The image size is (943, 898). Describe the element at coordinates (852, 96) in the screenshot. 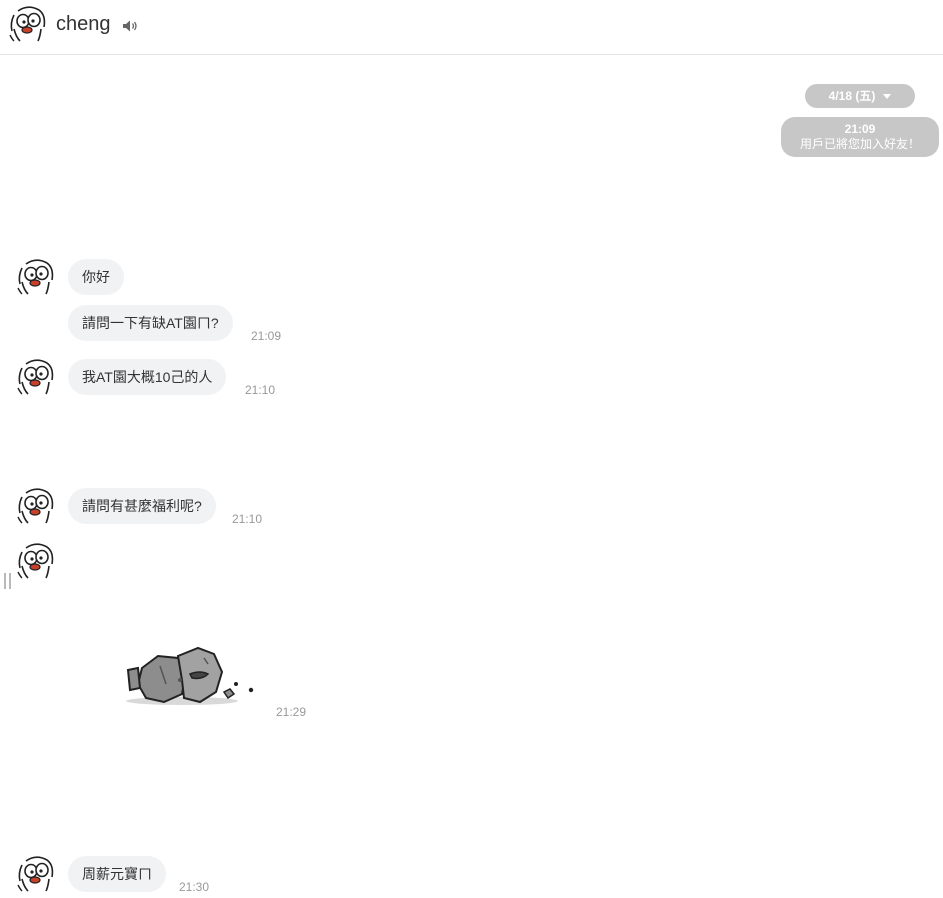

I see `date-label: 4/18 (五)` at that location.